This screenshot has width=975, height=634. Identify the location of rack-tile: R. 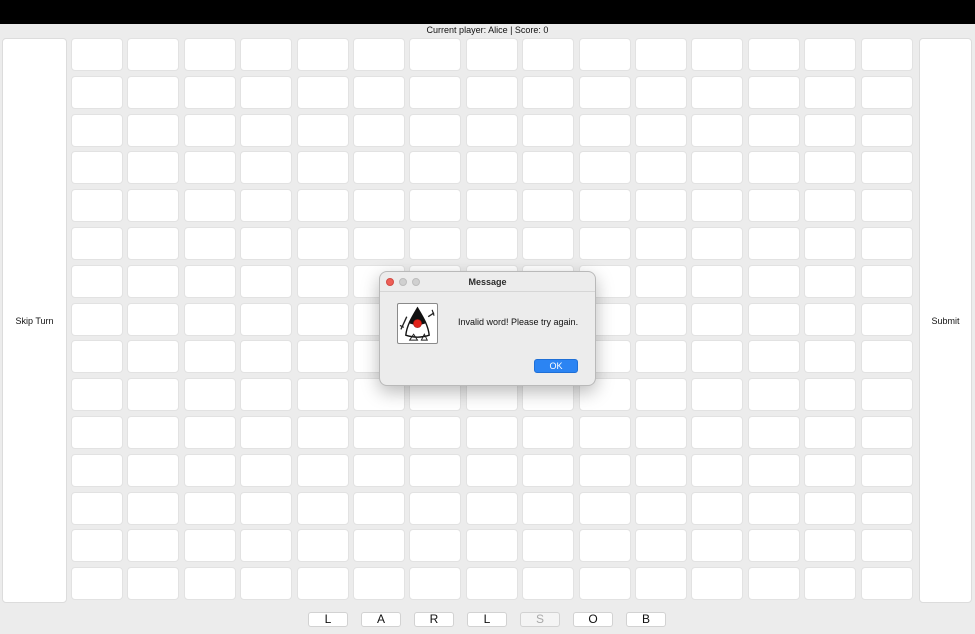
(434, 619).